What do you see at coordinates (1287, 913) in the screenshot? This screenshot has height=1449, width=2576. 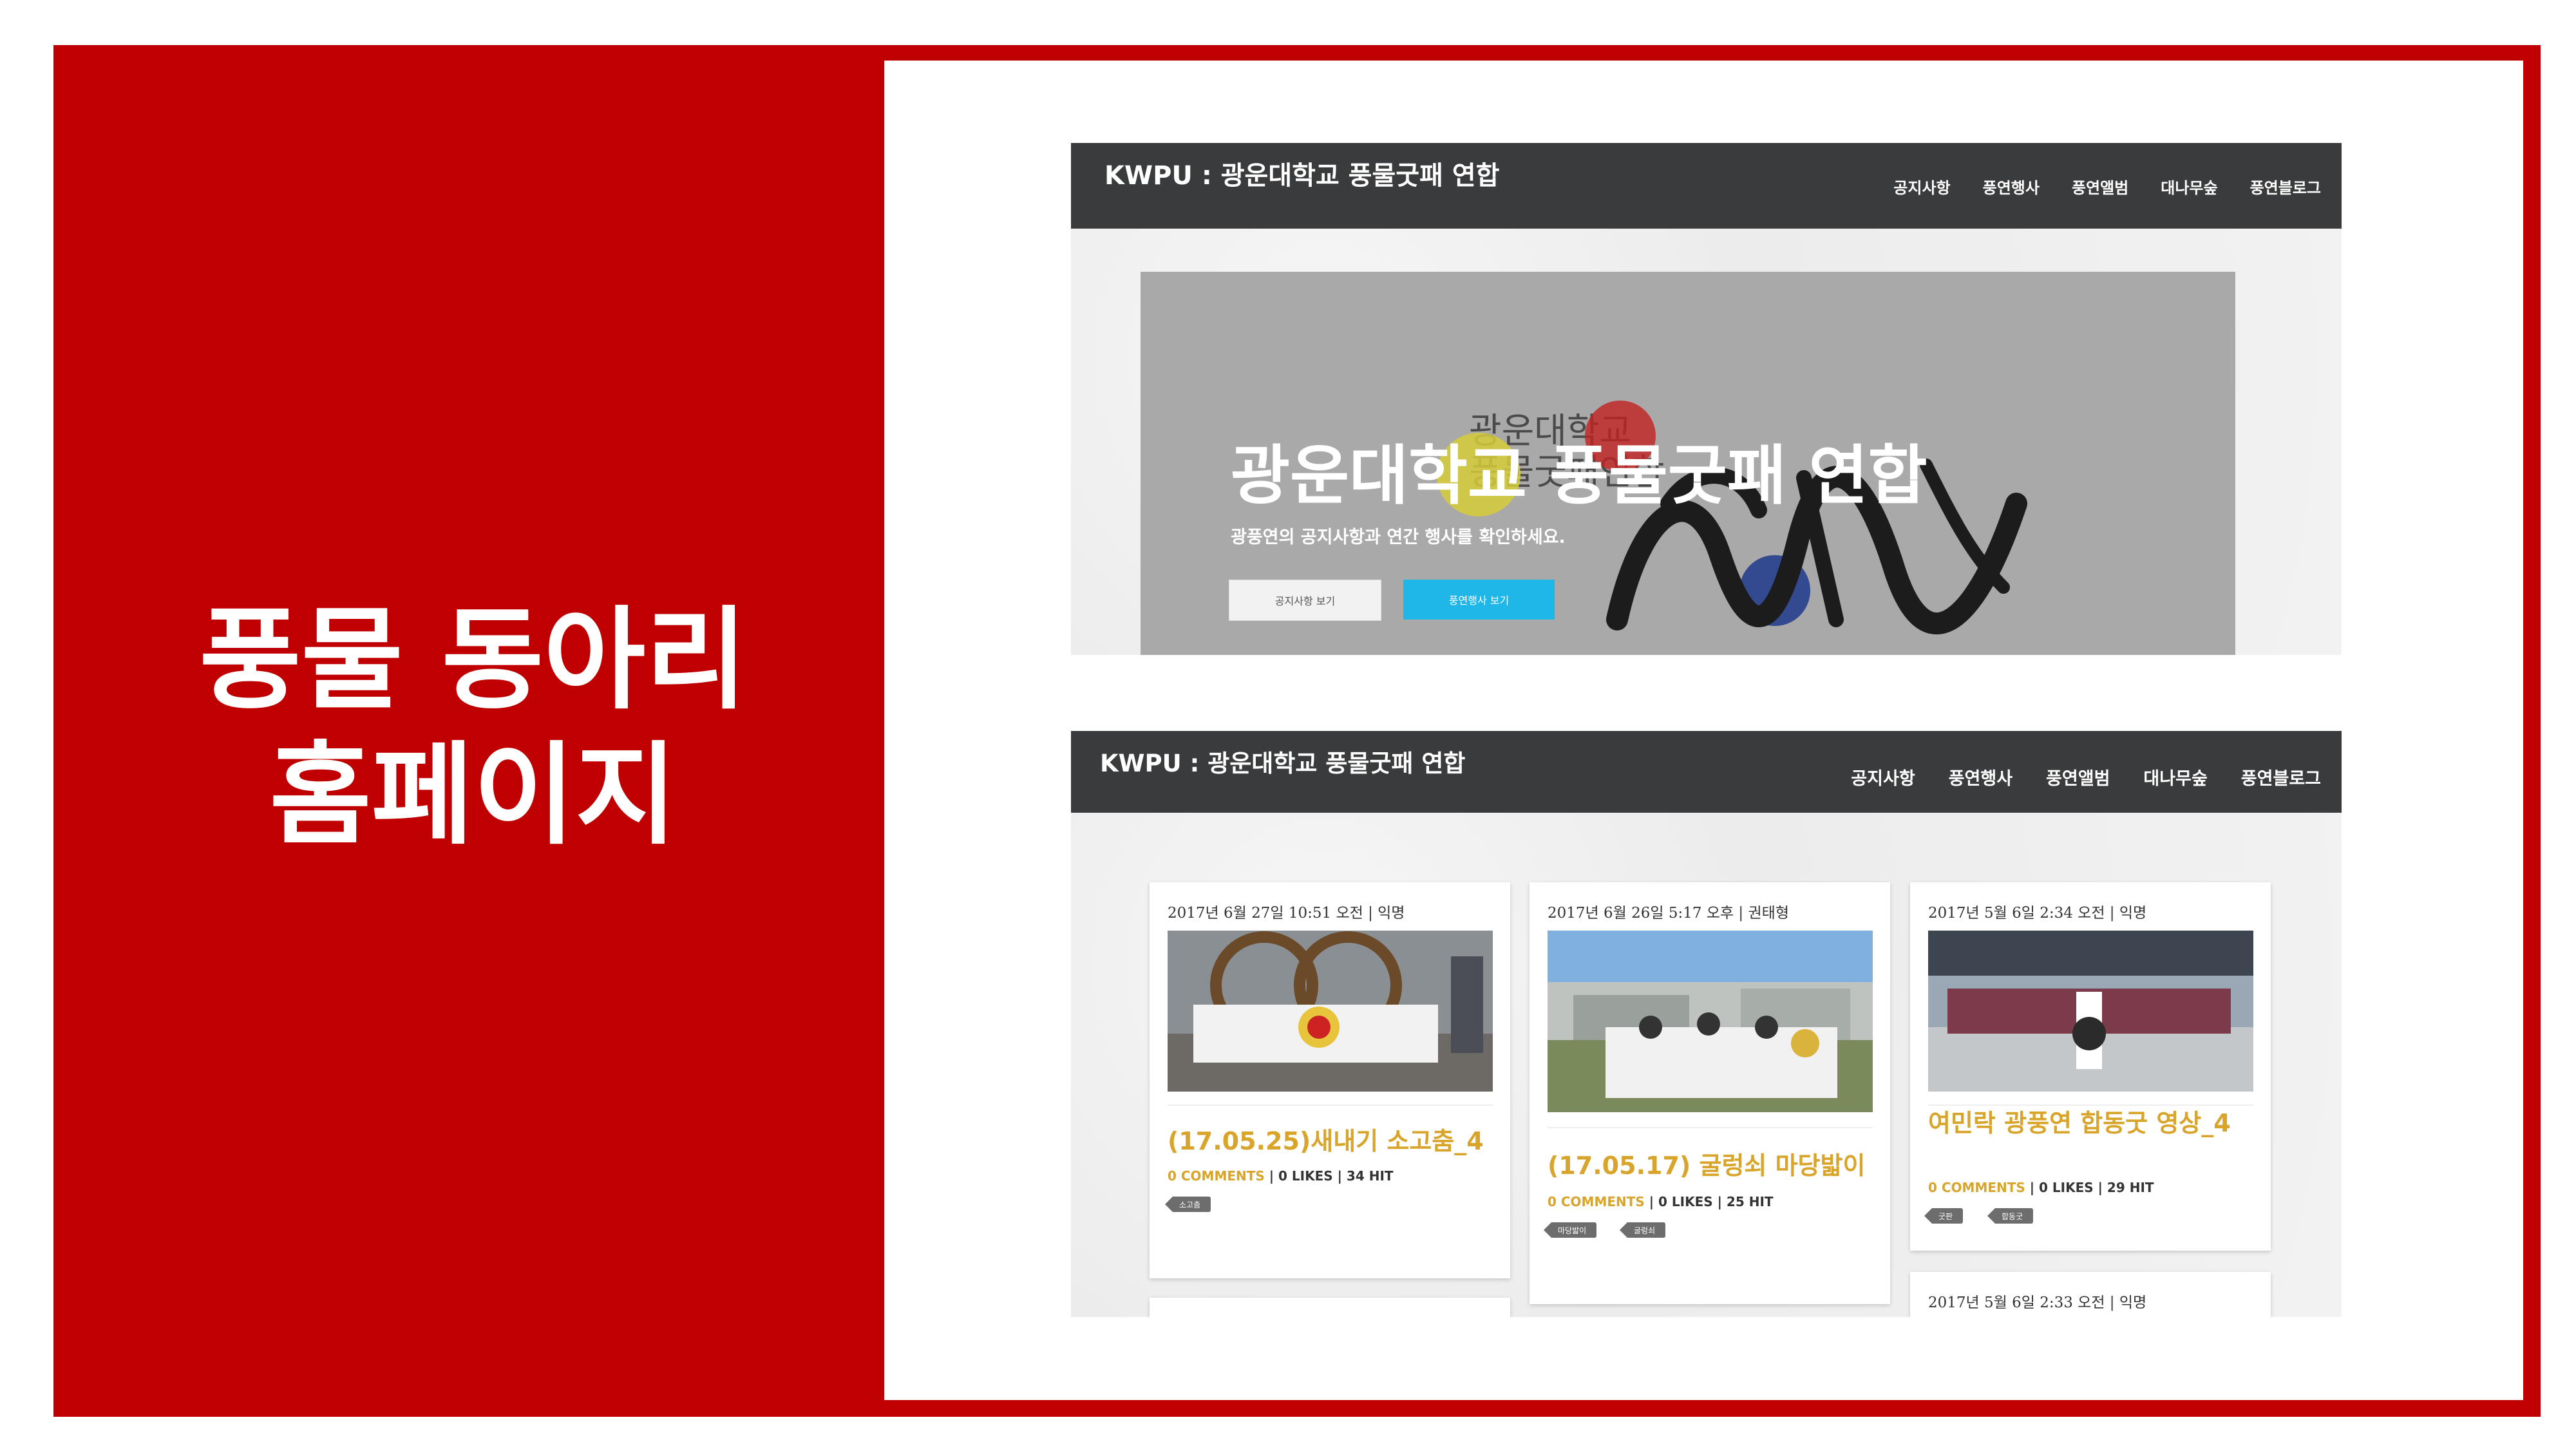 I see `post-meta: 2017년 6월 27일 10:51 오전 | 익명` at bounding box center [1287, 913].